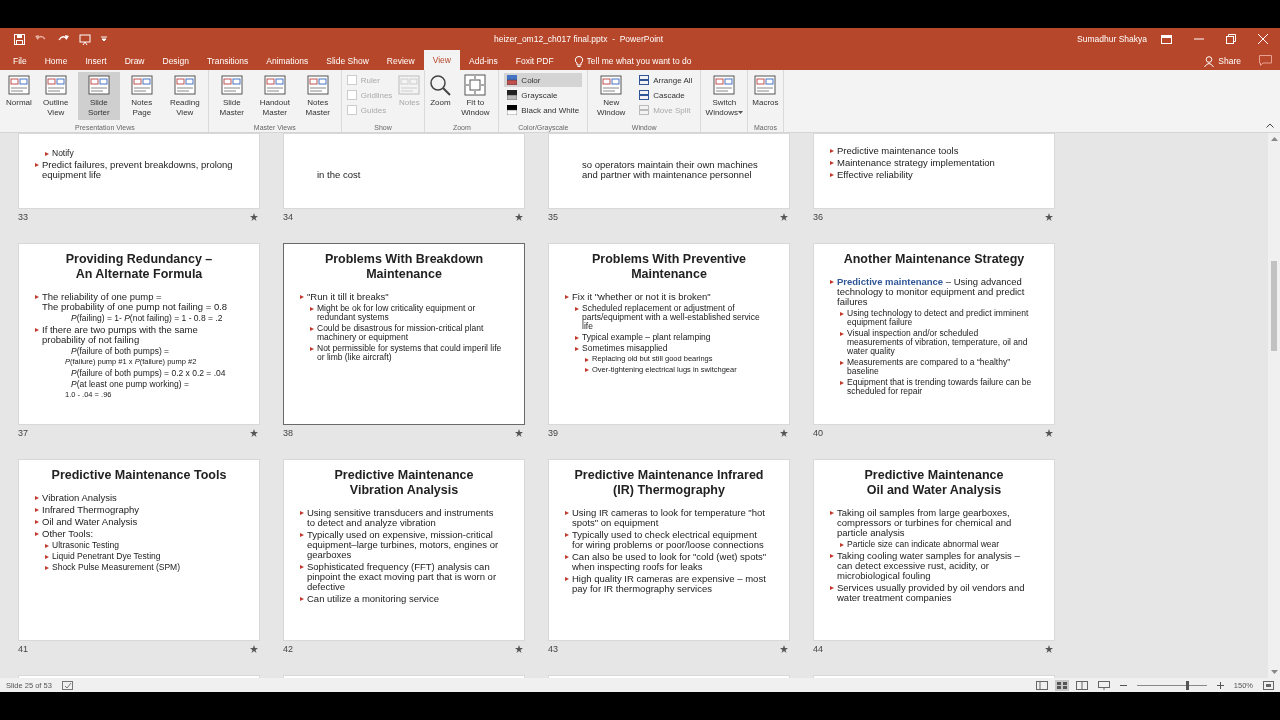 This screenshot has height=720, width=1280. What do you see at coordinates (578, 61) in the screenshot?
I see `lightbulb-icon` at bounding box center [578, 61].